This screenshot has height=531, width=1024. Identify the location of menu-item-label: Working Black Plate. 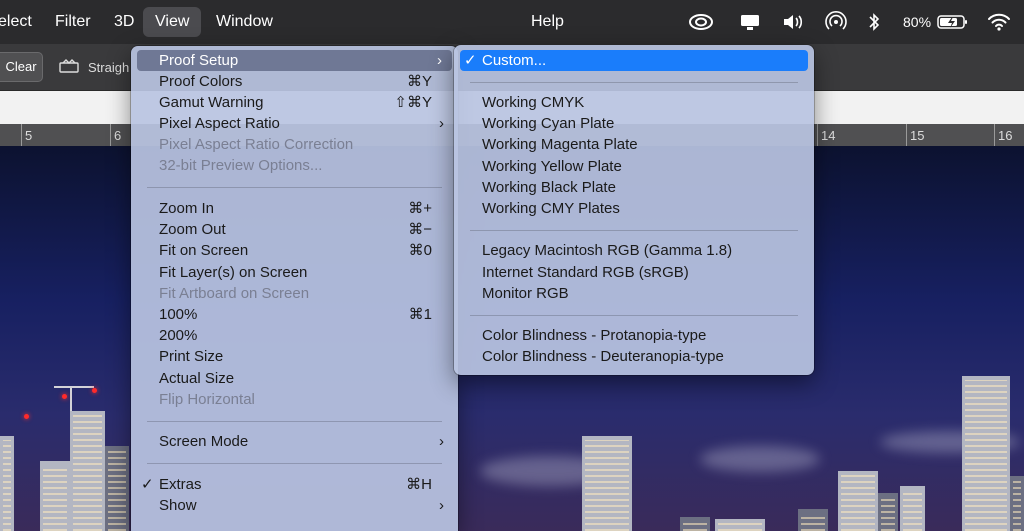
(549, 187).